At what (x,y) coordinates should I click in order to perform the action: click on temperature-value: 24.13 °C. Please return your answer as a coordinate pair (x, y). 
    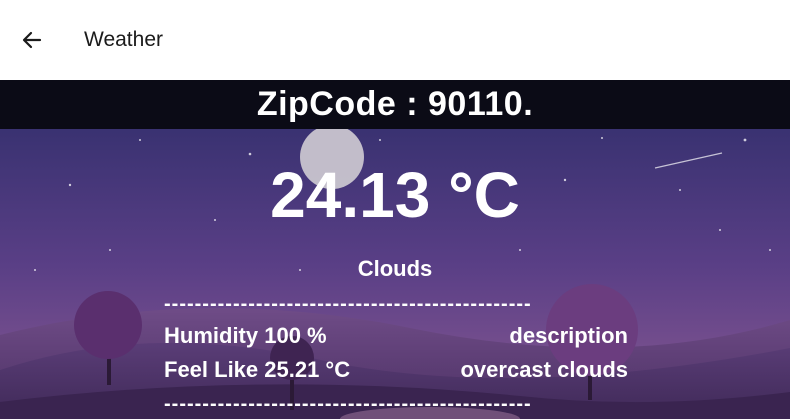
    Looking at the image, I should click on (395, 195).